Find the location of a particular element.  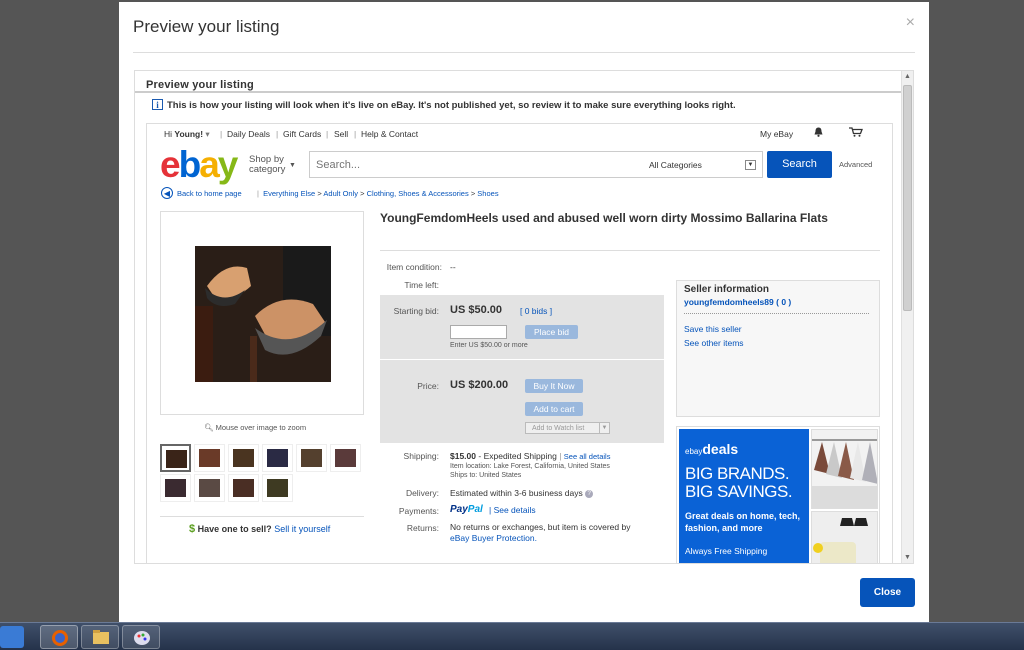

back-arrow-icon: ◀ is located at coordinates (167, 193).